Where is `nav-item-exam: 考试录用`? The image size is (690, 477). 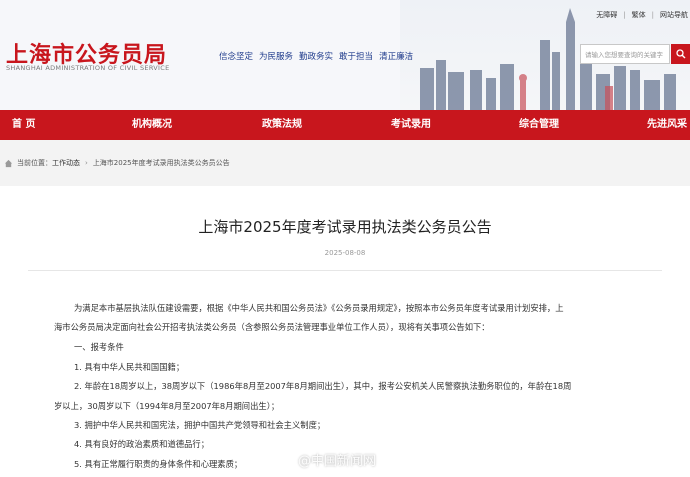
nav-item-exam: 考试录用 is located at coordinates (411, 125).